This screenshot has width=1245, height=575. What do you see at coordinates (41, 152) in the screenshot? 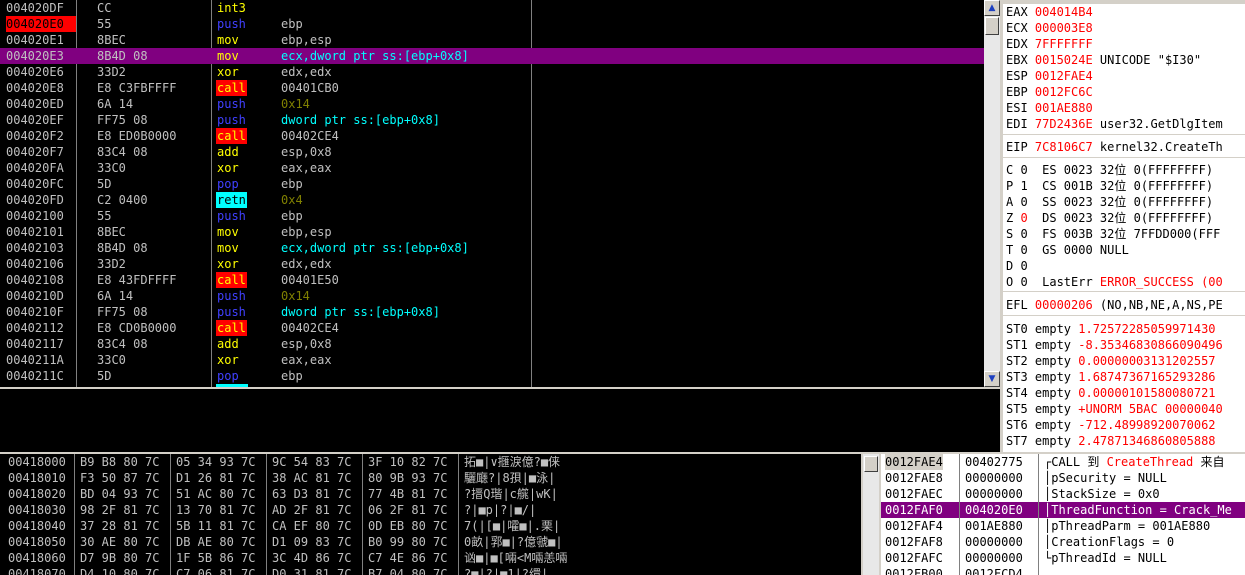
I see `instruction-address: 004020F7` at bounding box center [41, 152].